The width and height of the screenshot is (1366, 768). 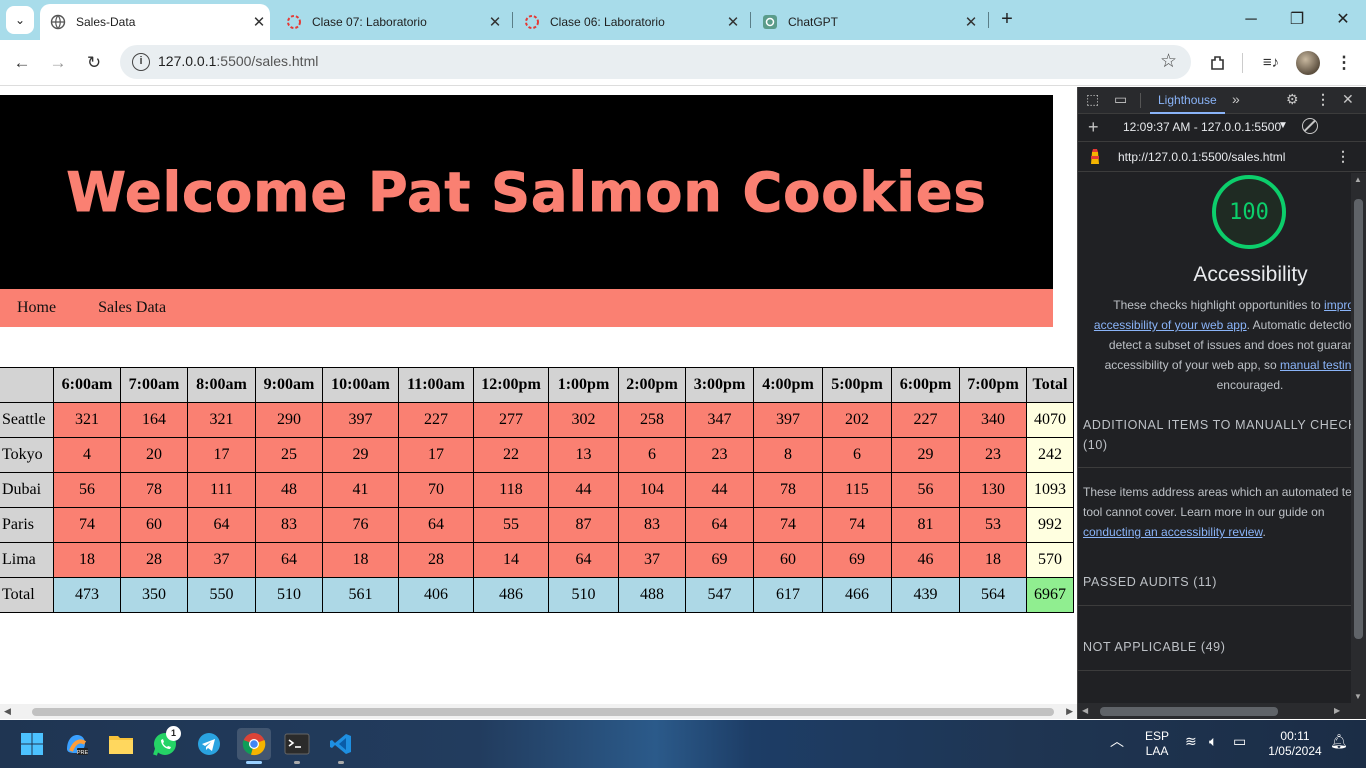 I want to click on sales-value-cell: 397, so click(x=360, y=420).